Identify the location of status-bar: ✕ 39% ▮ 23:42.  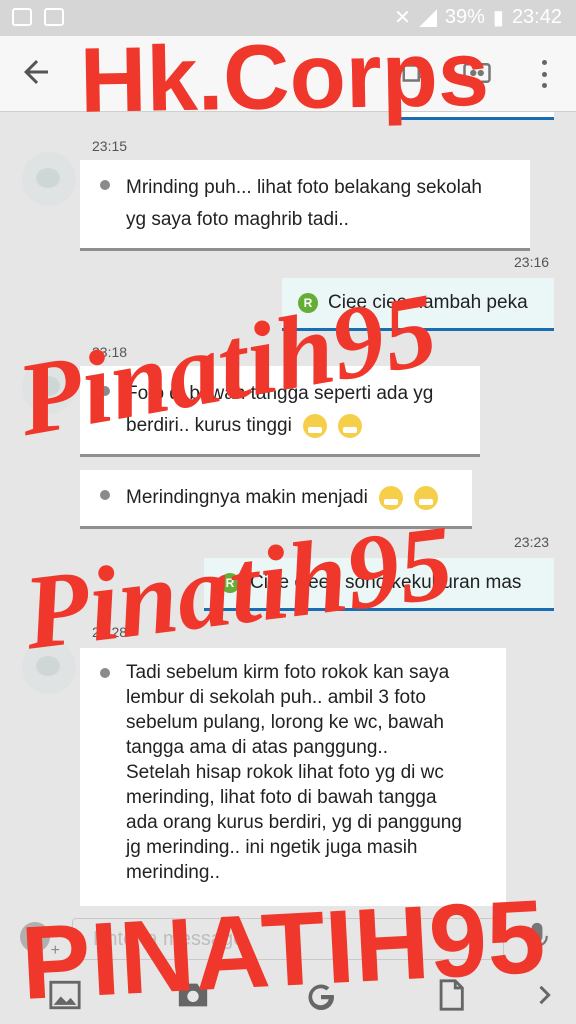
(288, 18).